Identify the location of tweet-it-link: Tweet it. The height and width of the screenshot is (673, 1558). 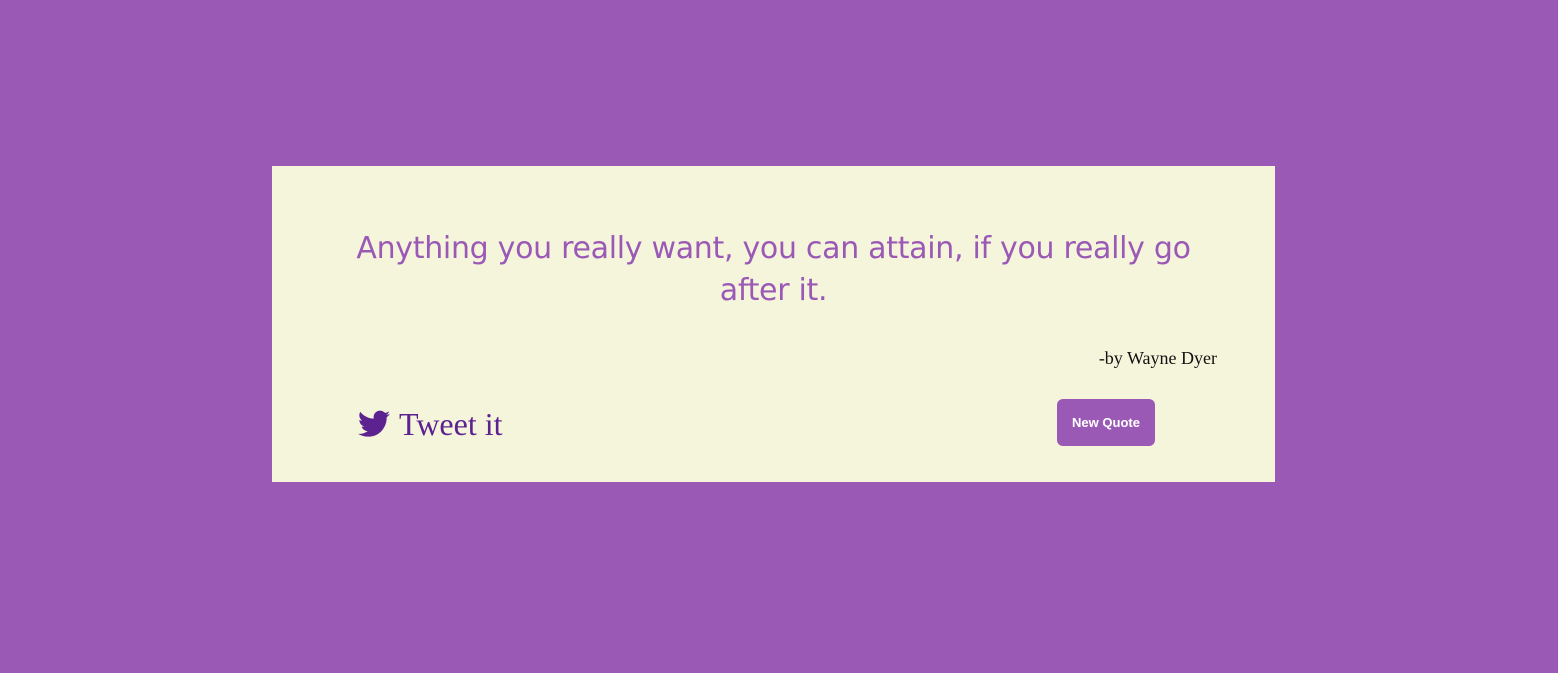
(430, 424).